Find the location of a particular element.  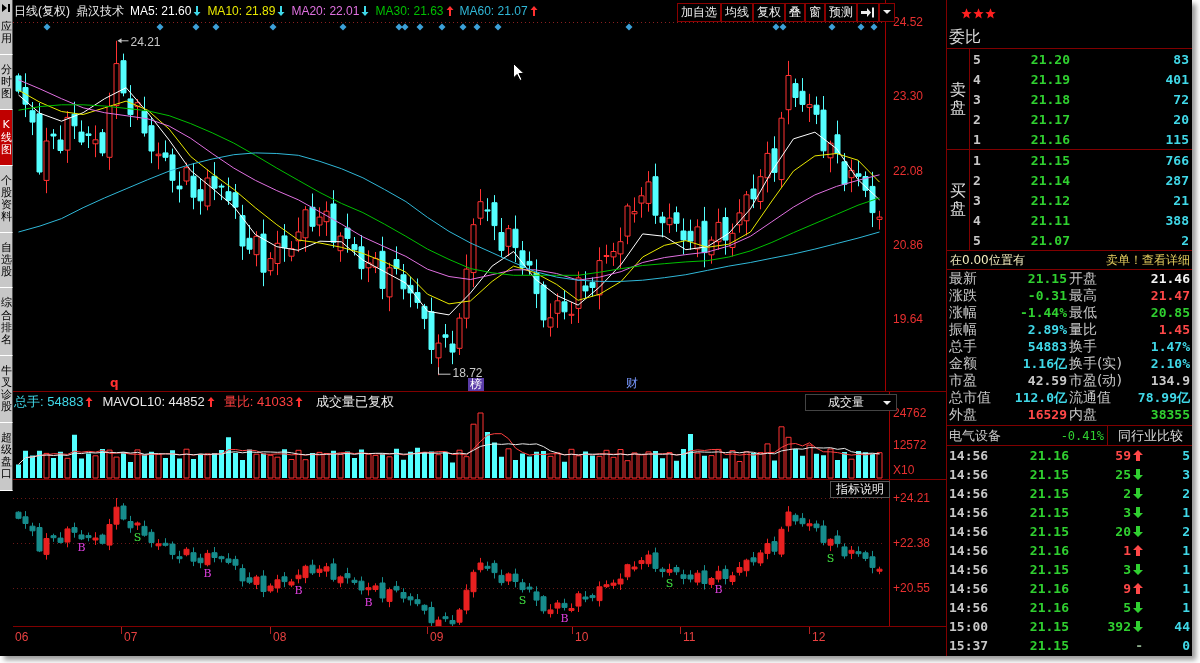

month-axis-label: 11 is located at coordinates (689, 637).